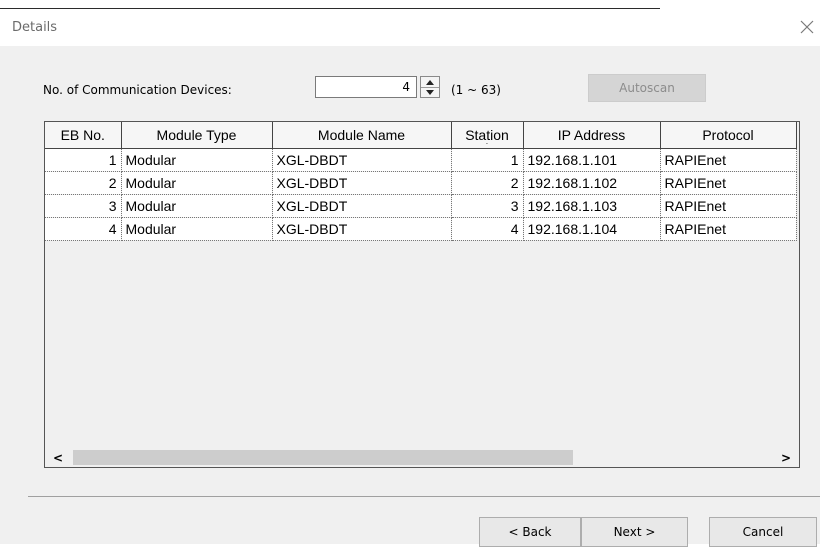 Image resolution: width=820 pixels, height=547 pixels. What do you see at coordinates (634, 532) in the screenshot?
I see `next-button: Next >` at bounding box center [634, 532].